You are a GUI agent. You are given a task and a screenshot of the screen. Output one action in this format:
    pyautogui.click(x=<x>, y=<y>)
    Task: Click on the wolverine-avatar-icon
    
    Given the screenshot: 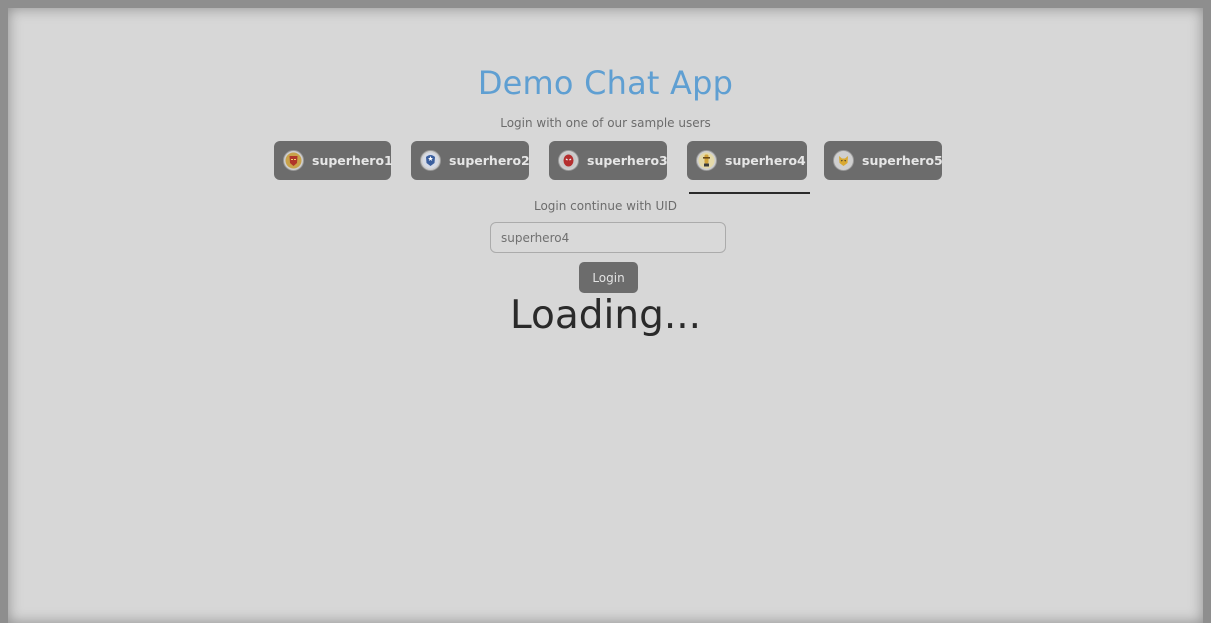 What is the action you would take?
    pyautogui.click(x=843, y=160)
    